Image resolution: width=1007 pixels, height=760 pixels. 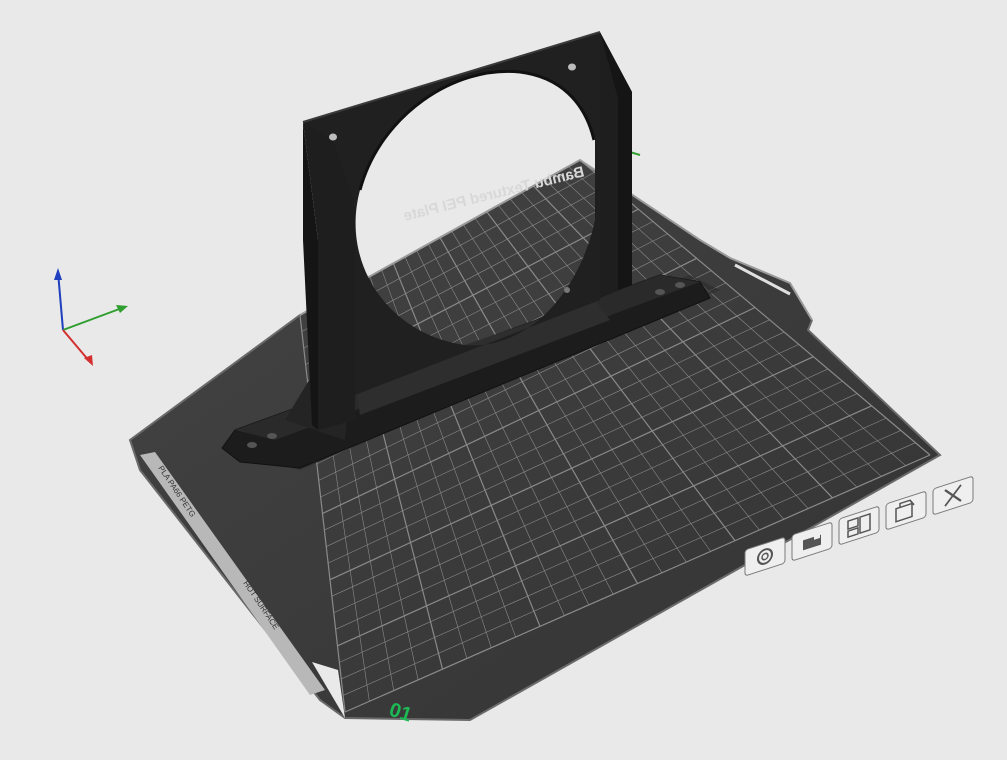 I want to click on axis-gizmo, so click(x=91, y=317).